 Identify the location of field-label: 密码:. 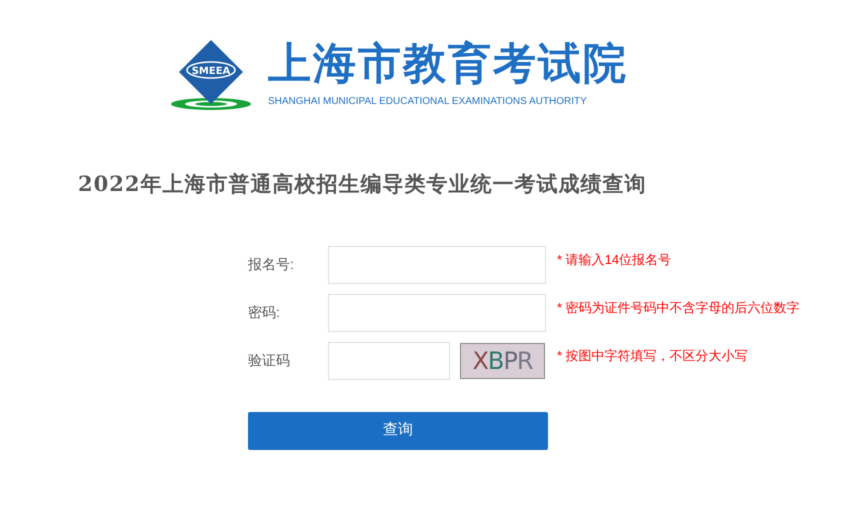
(264, 312).